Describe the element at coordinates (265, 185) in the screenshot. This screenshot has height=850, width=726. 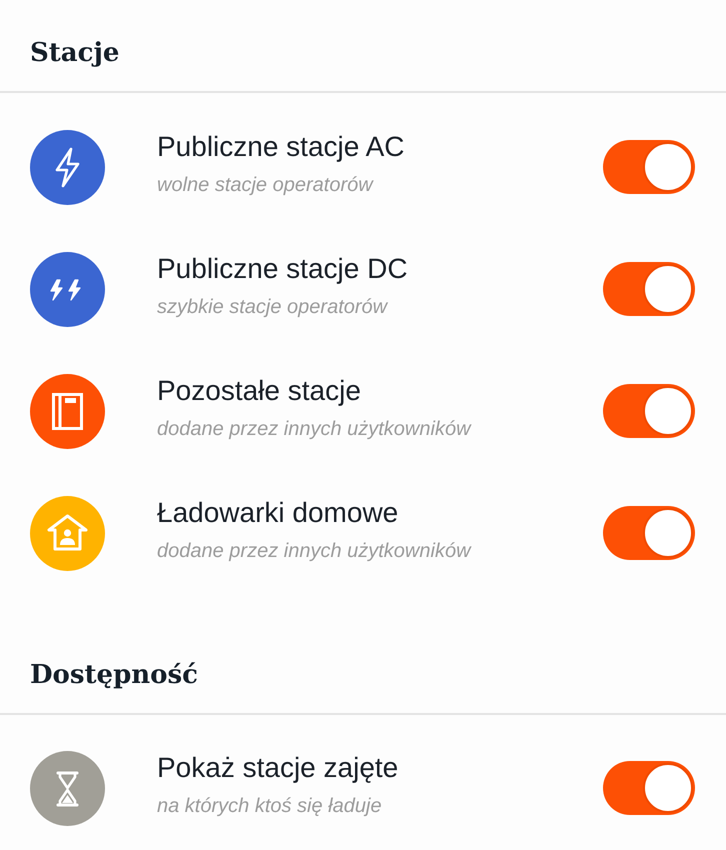
I see `setting-description: wolne stacje operatorów` at that location.